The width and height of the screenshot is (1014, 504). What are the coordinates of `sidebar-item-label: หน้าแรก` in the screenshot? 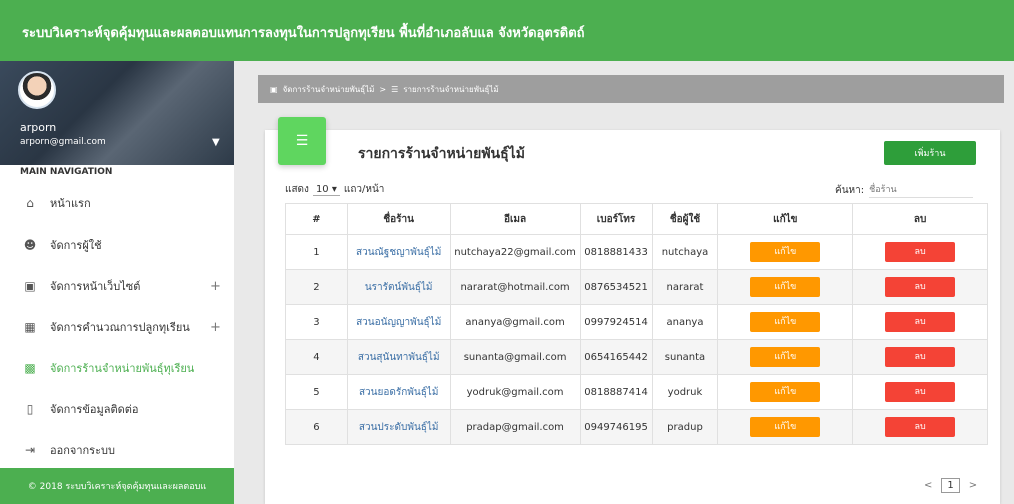 It's located at (70, 203).